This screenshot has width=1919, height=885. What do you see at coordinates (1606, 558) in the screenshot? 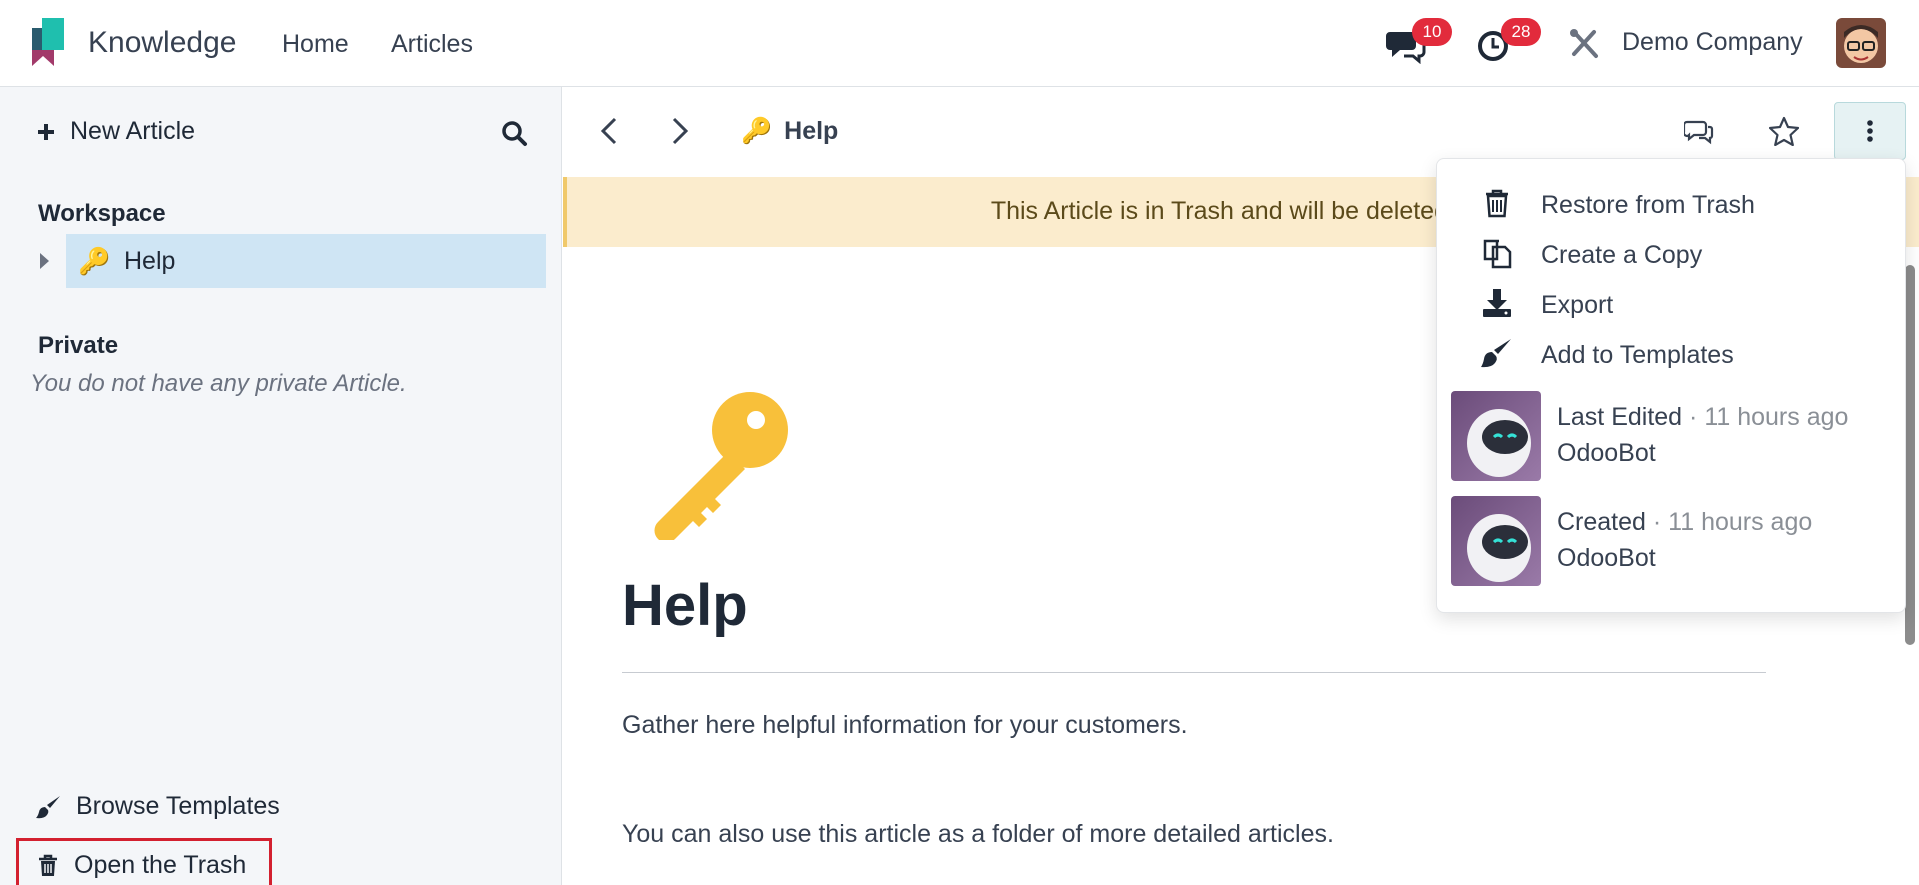
I see `created-user: OdooBot` at bounding box center [1606, 558].